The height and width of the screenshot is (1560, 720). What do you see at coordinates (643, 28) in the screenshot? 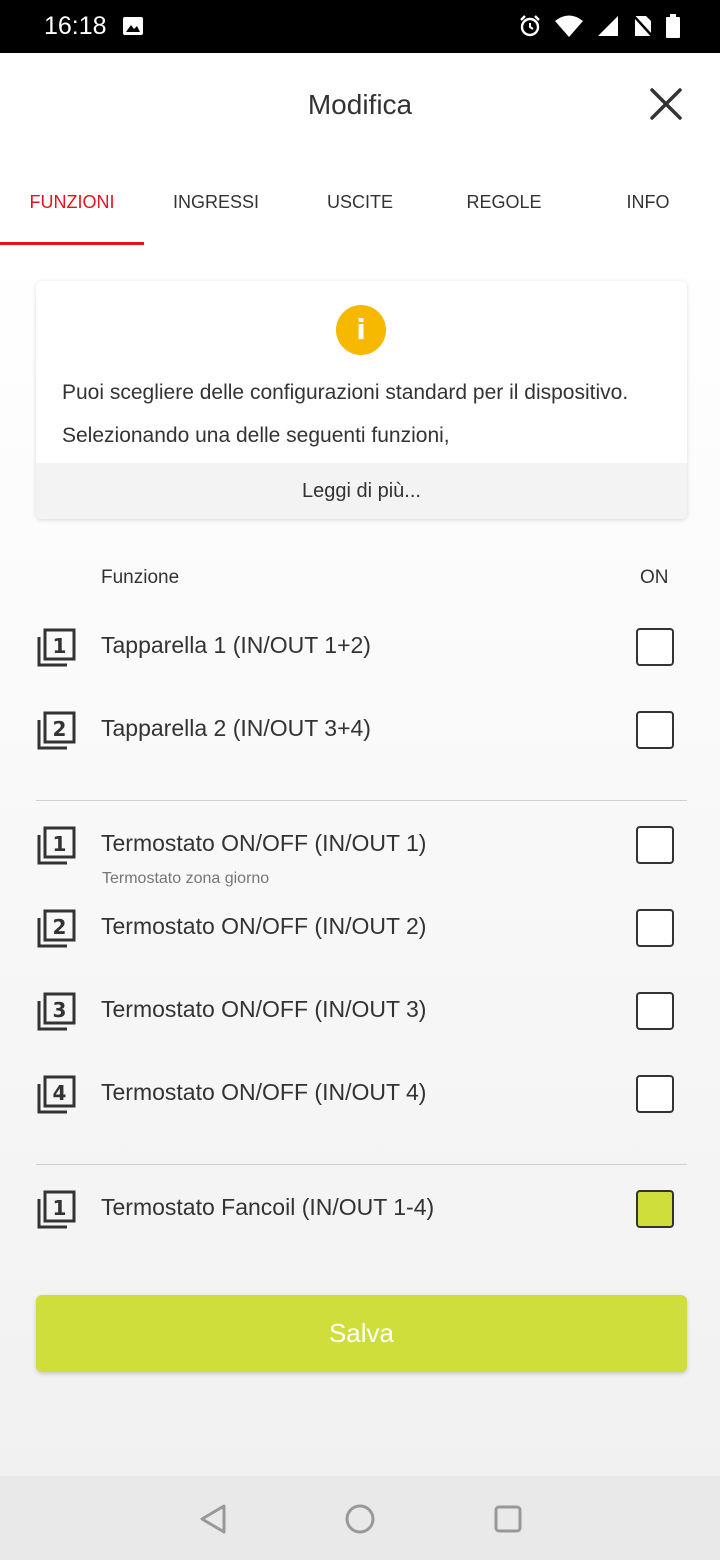
I see `no-sim-icon` at bounding box center [643, 28].